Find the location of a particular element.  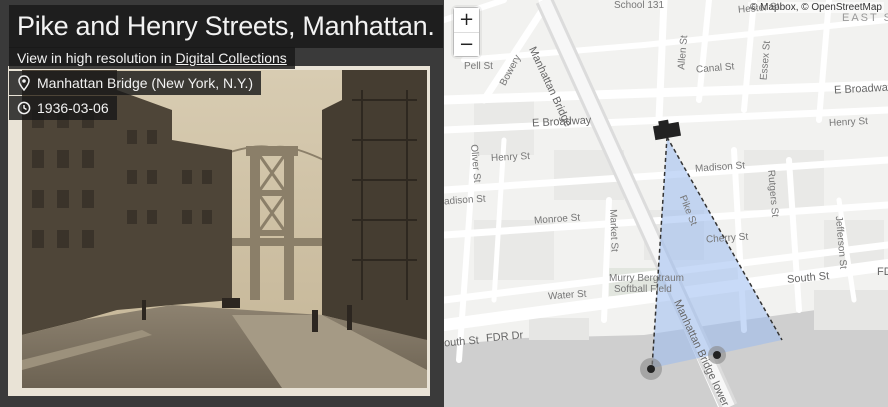

map-label-school: School 131 is located at coordinates (639, 5).